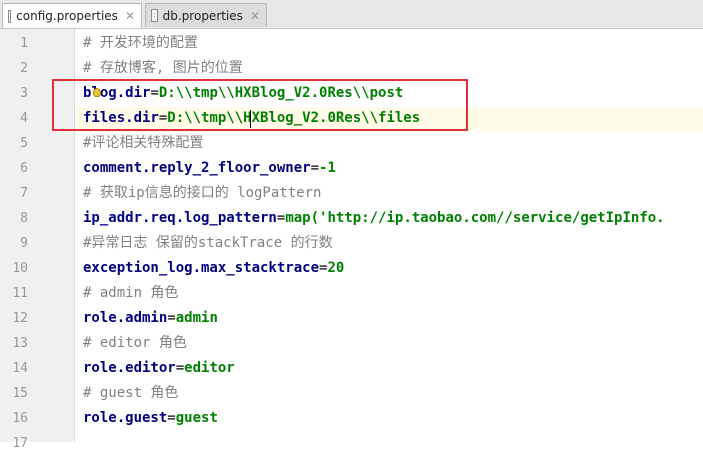  I want to click on line-number: 16, so click(20, 418).